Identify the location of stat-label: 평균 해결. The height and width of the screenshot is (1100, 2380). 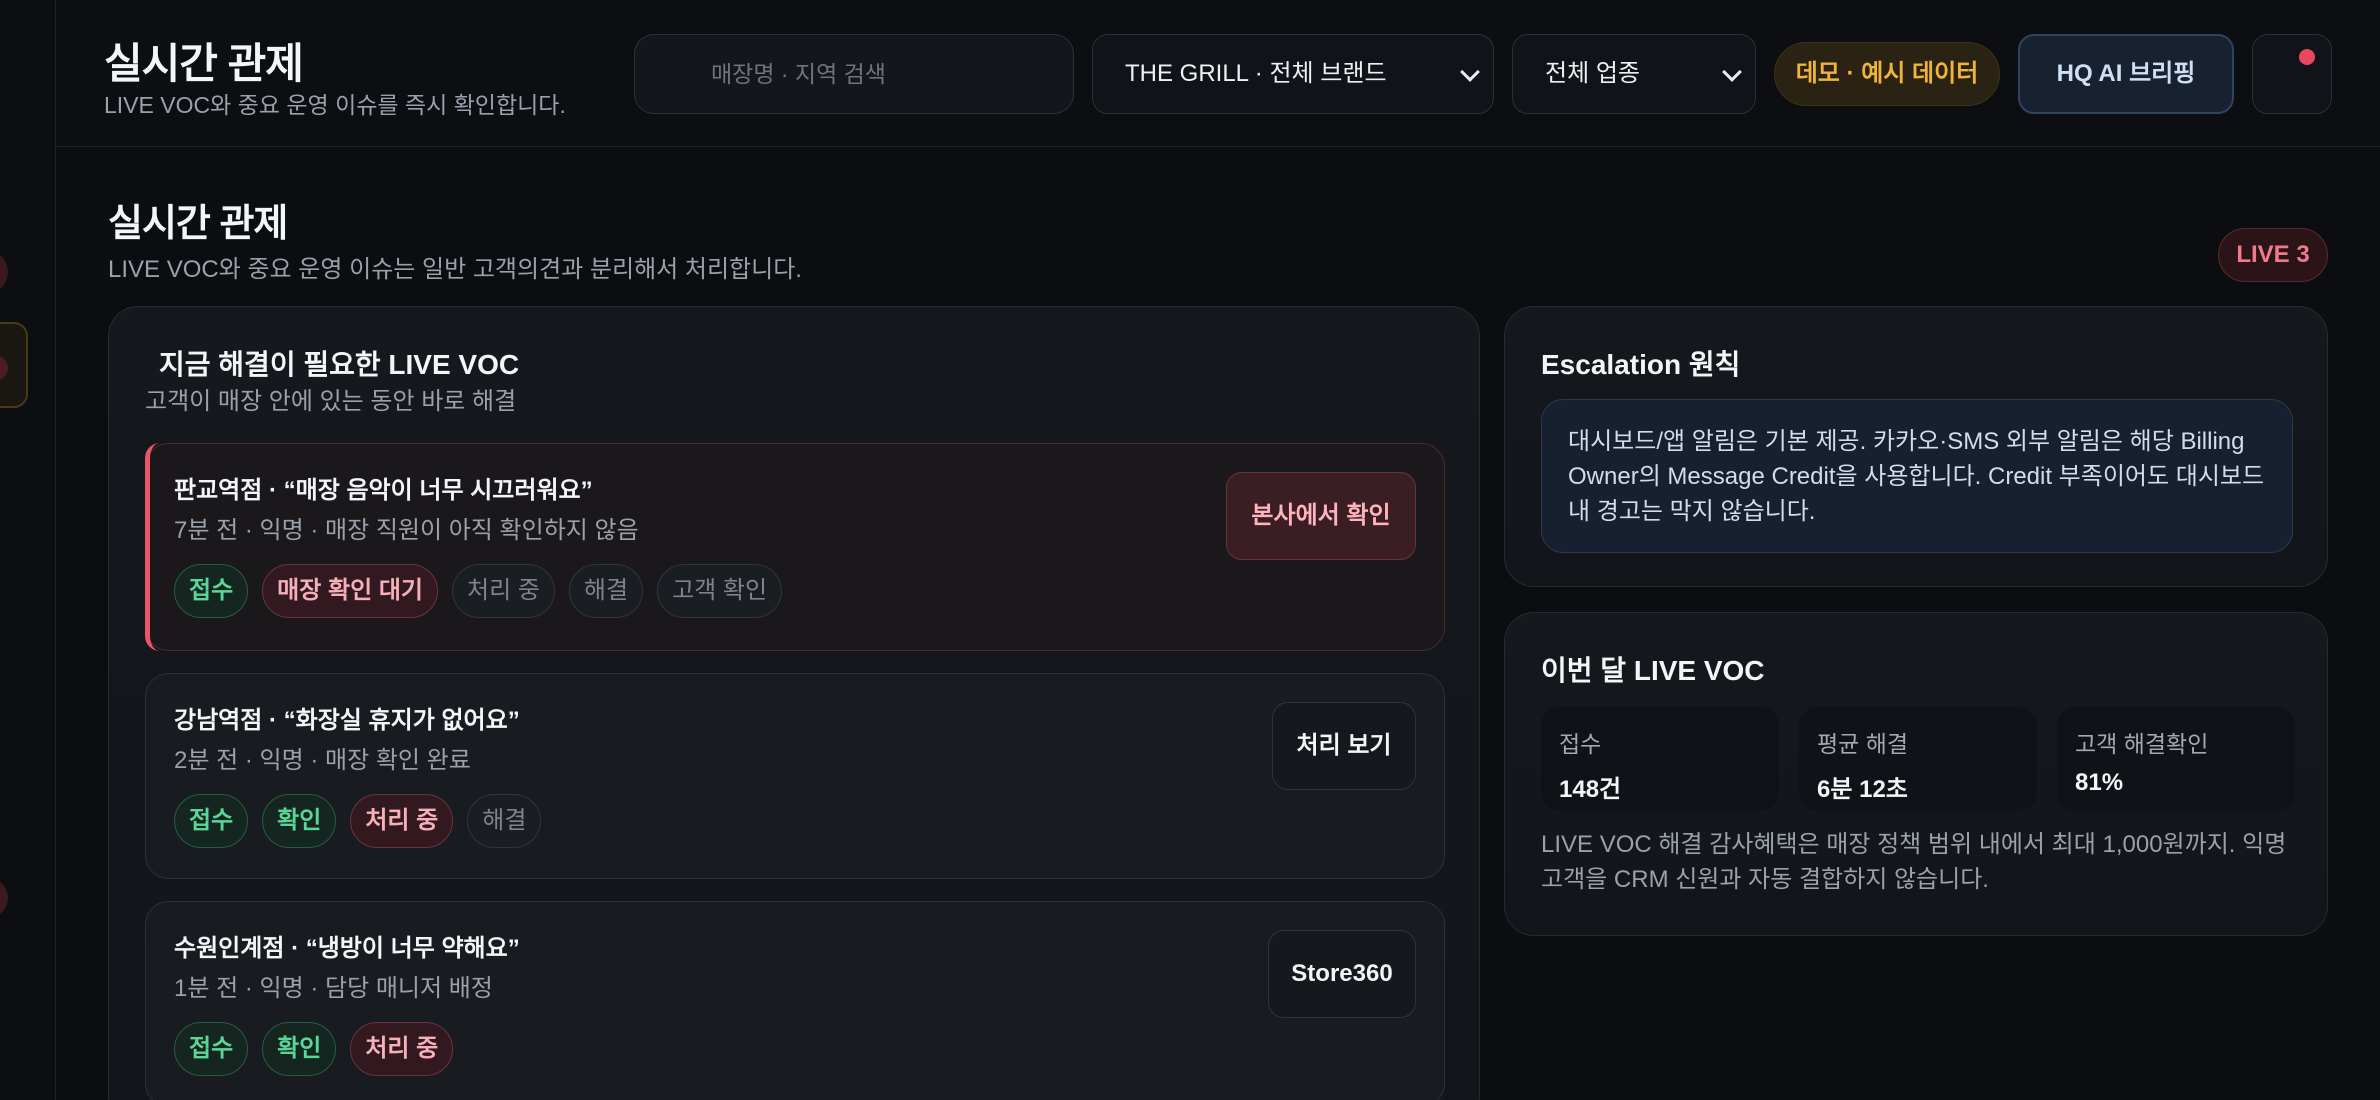
(1863, 744).